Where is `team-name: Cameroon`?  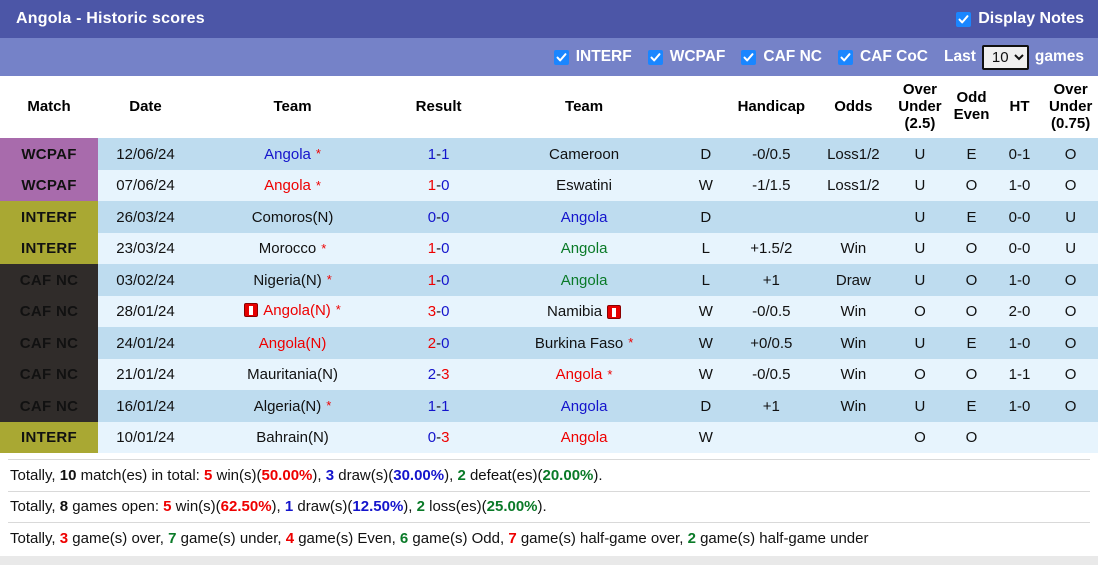 team-name: Cameroon is located at coordinates (584, 154).